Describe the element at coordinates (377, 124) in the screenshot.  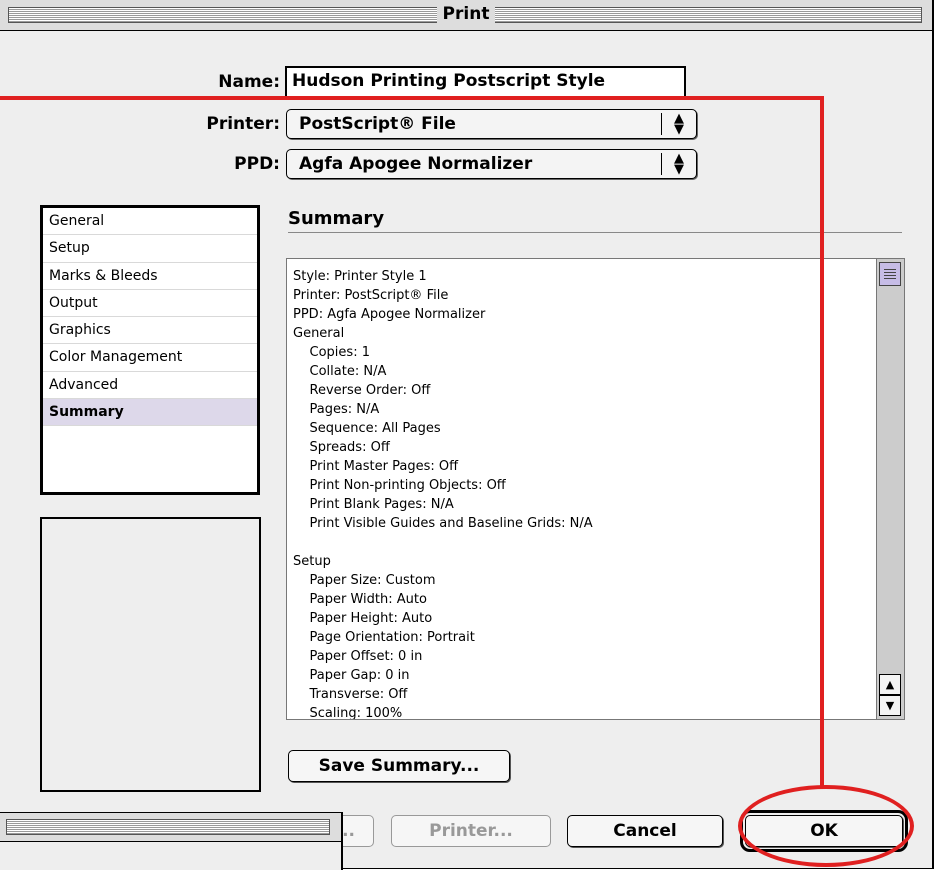
I see `printer-value: PostScript® File` at that location.